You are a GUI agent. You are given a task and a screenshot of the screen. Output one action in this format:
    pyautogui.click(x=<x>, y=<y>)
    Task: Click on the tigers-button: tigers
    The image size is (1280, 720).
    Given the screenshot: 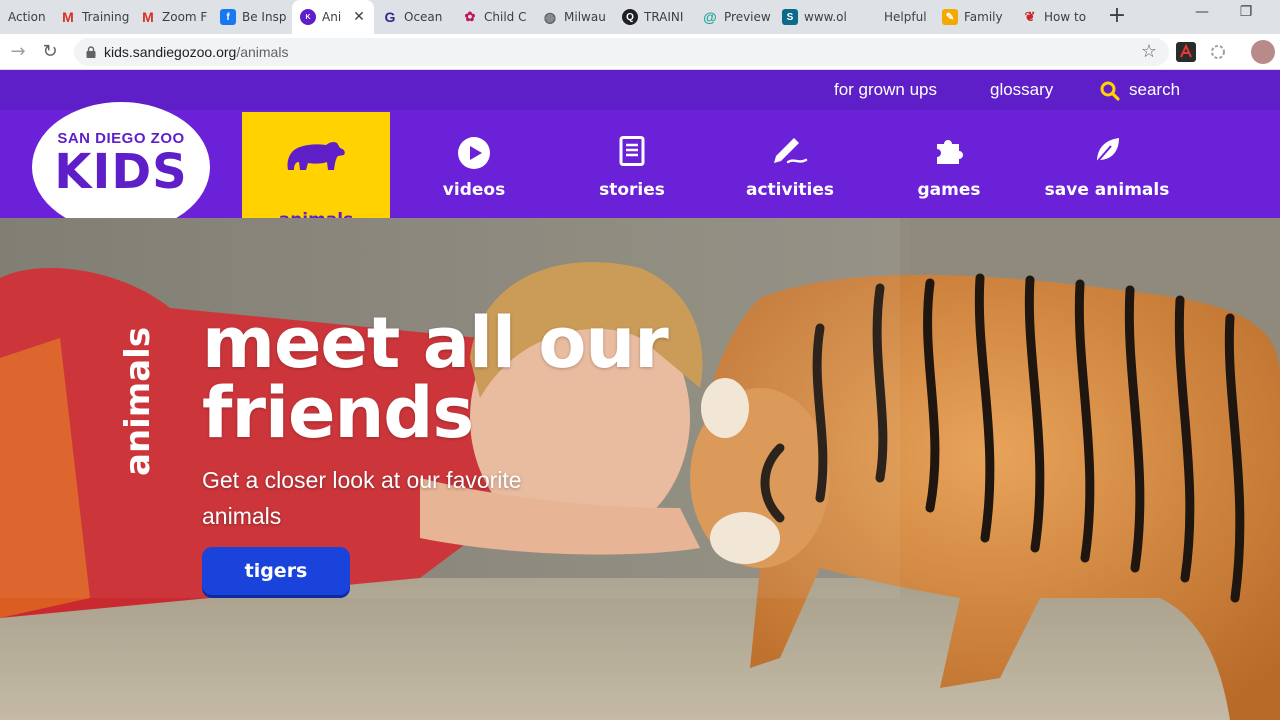 What is the action you would take?
    pyautogui.click(x=276, y=571)
    